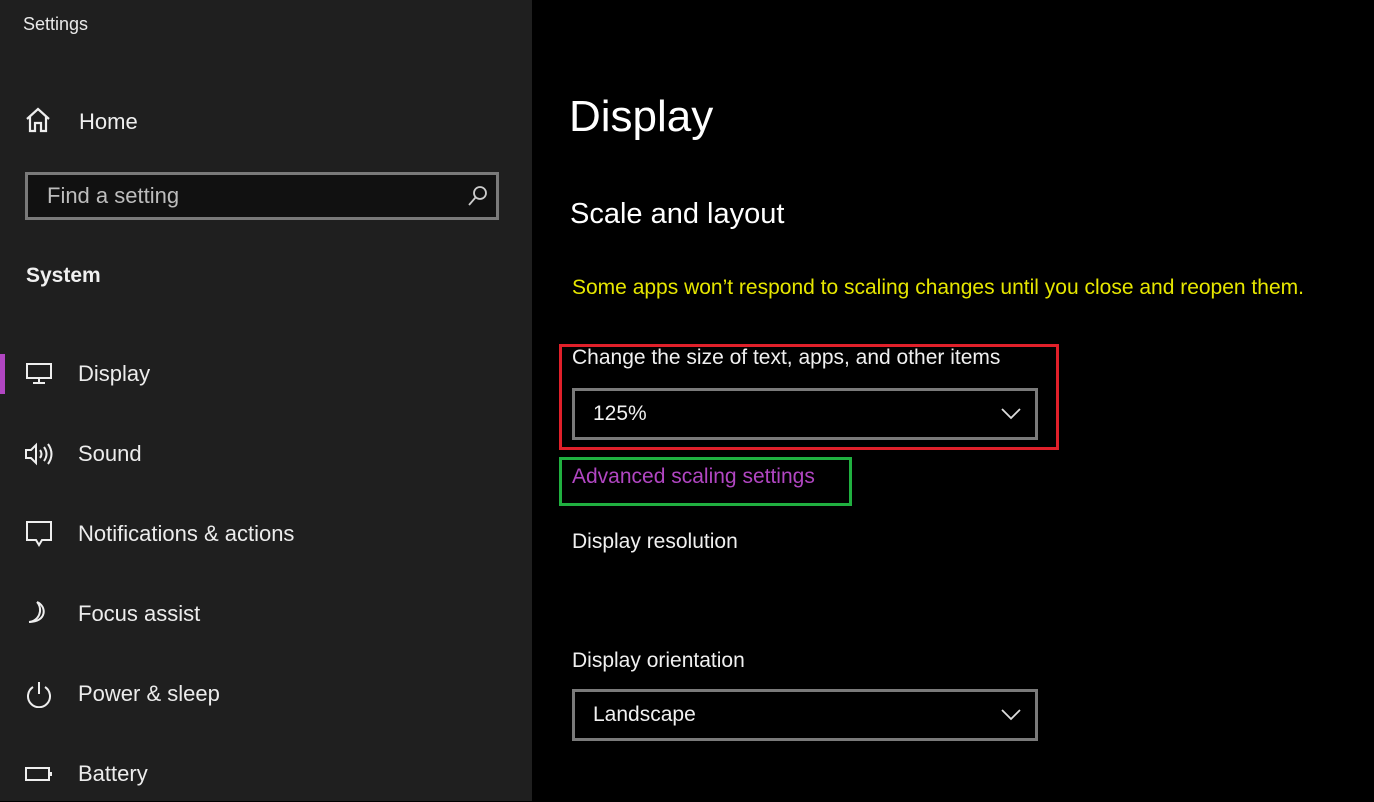 This screenshot has width=1374, height=802. Describe the element at coordinates (56, 24) in the screenshot. I see `app-title: Settings` at that location.